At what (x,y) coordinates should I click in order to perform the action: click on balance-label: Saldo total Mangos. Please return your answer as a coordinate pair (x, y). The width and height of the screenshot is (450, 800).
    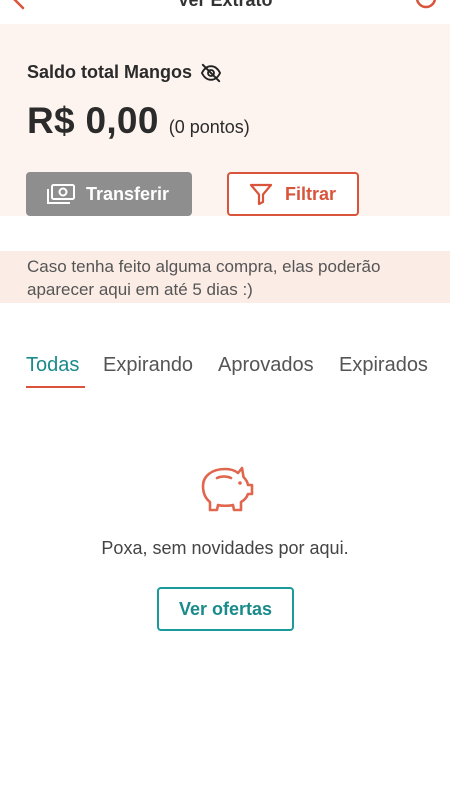
    Looking at the image, I should click on (110, 72).